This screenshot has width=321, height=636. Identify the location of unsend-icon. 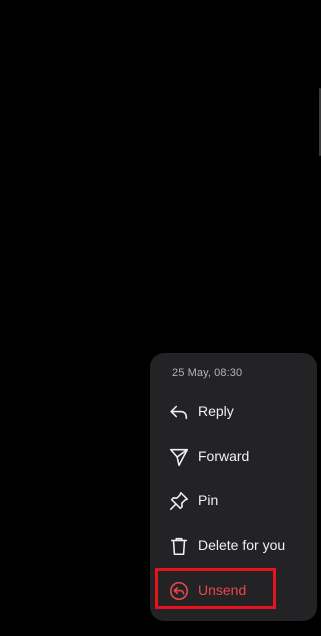
(179, 591).